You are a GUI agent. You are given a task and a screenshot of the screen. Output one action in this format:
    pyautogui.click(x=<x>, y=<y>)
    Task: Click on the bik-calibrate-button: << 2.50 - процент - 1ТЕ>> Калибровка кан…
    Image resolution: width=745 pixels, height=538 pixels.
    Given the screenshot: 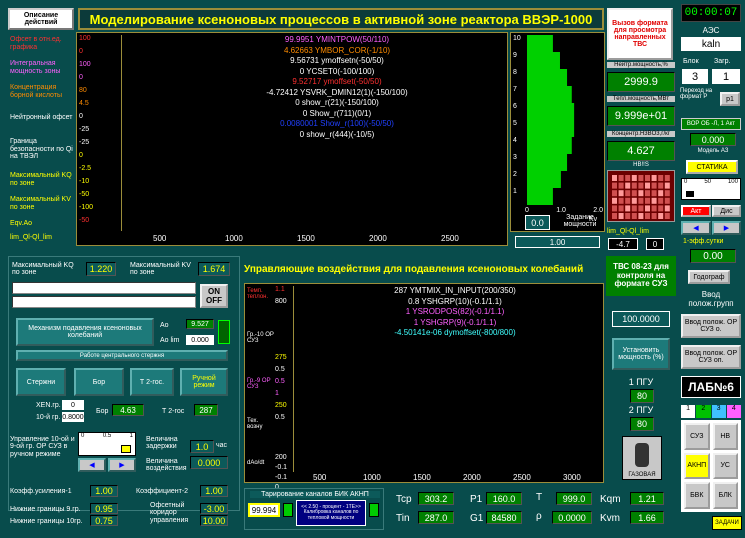 What is the action you would take?
    pyautogui.click(x=331, y=513)
    